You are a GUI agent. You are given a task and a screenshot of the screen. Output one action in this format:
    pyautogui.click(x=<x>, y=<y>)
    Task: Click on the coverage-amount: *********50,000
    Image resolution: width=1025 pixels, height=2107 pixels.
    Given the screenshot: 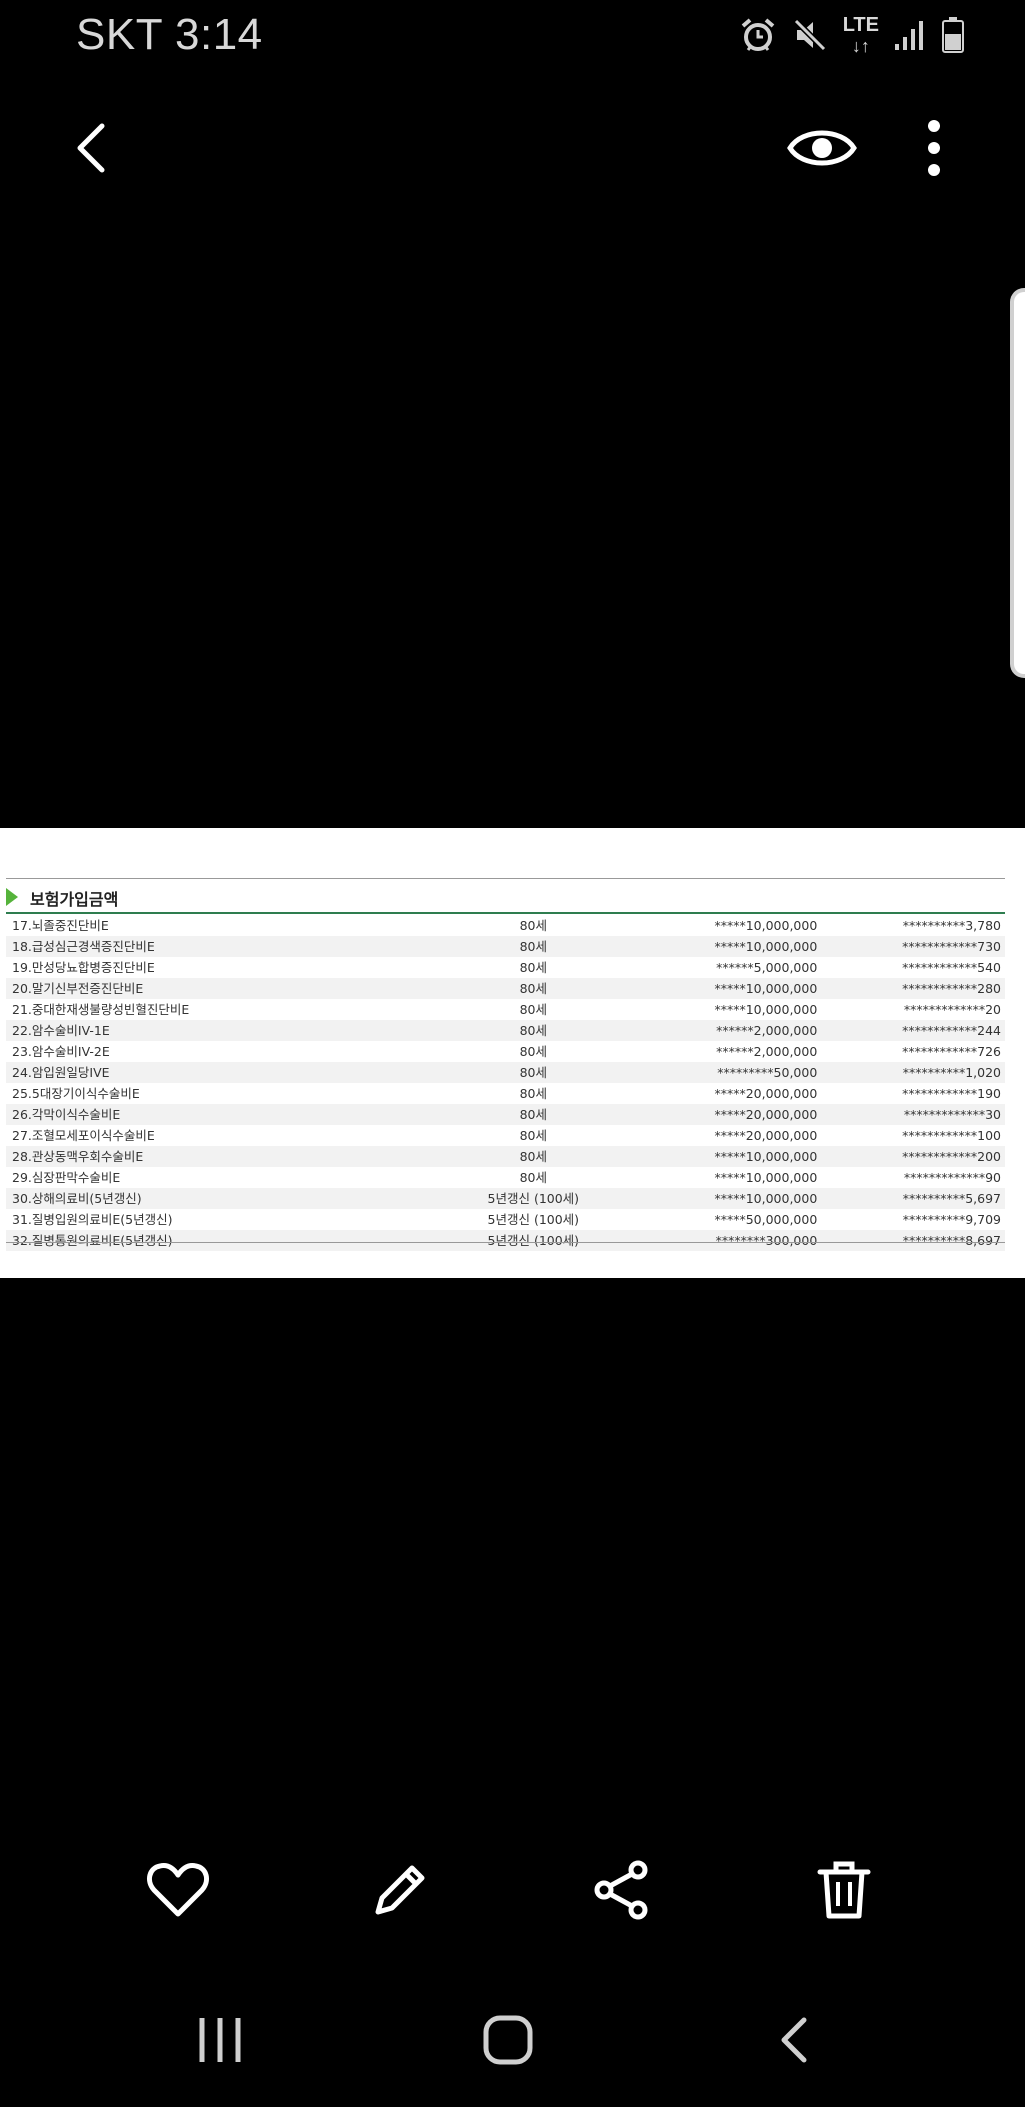 What is the action you would take?
    pyautogui.click(x=753, y=1072)
    